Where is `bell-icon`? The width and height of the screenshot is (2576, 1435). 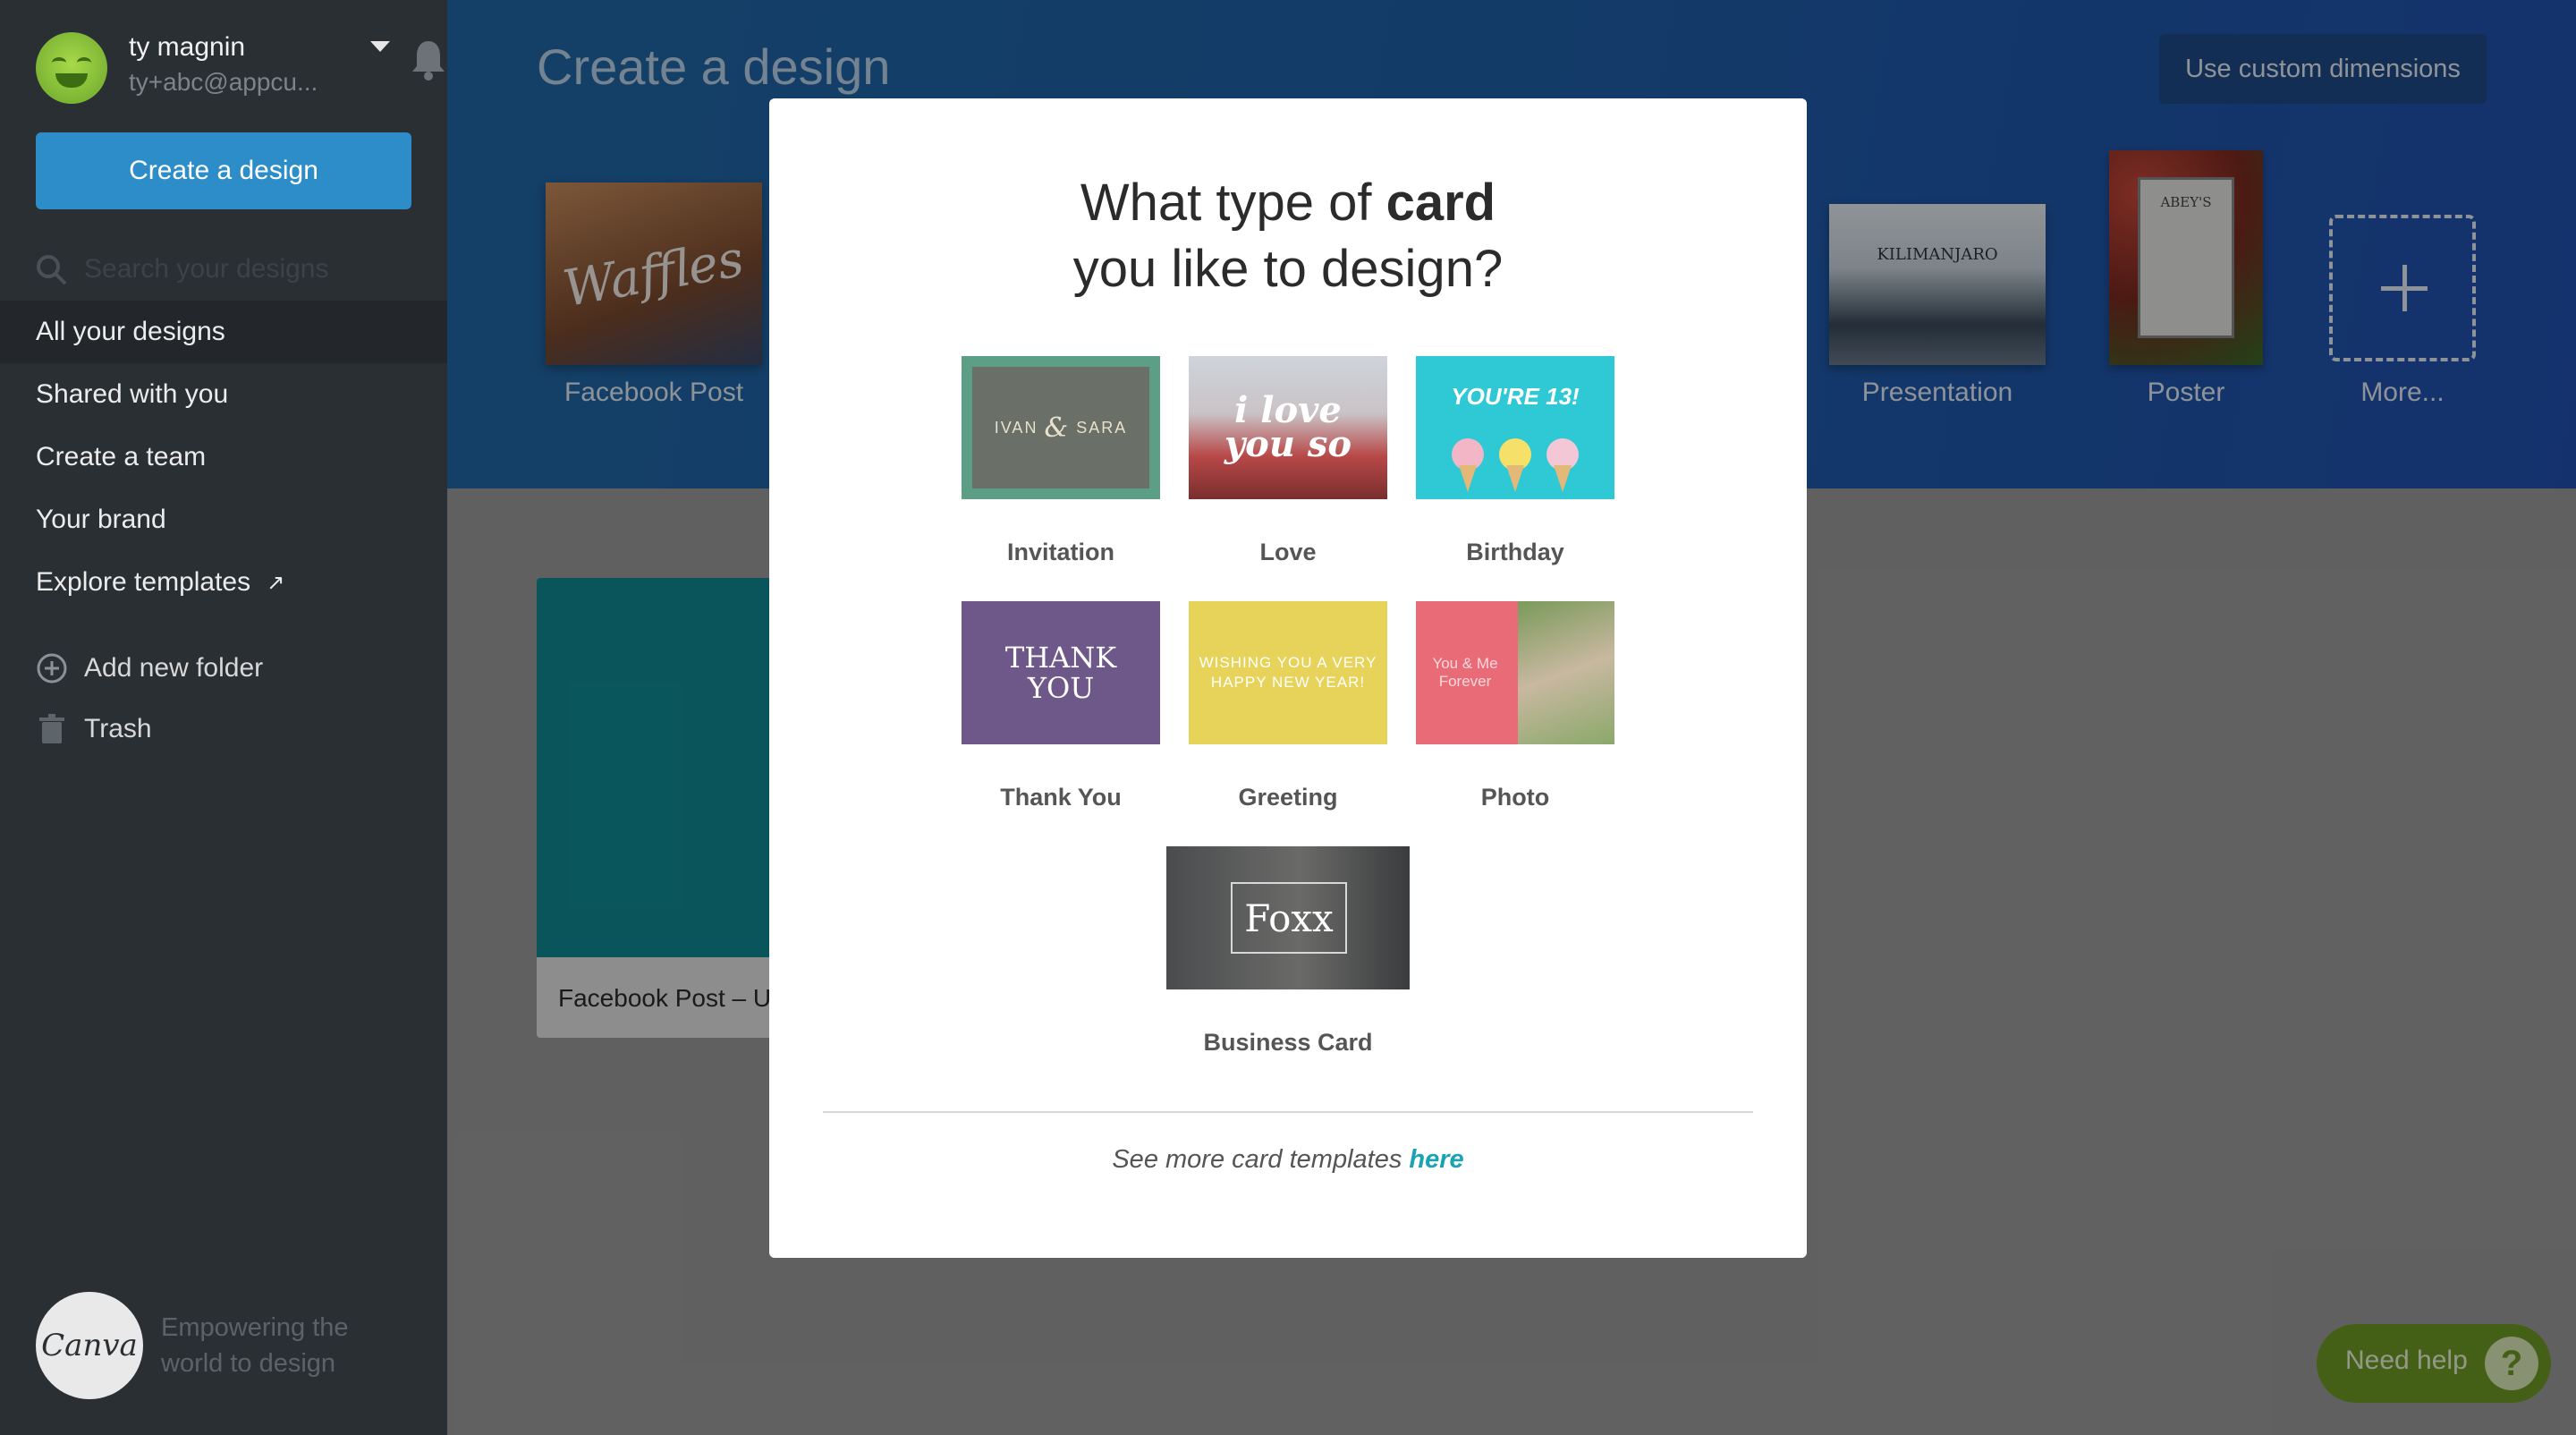 bell-icon is located at coordinates (428, 60).